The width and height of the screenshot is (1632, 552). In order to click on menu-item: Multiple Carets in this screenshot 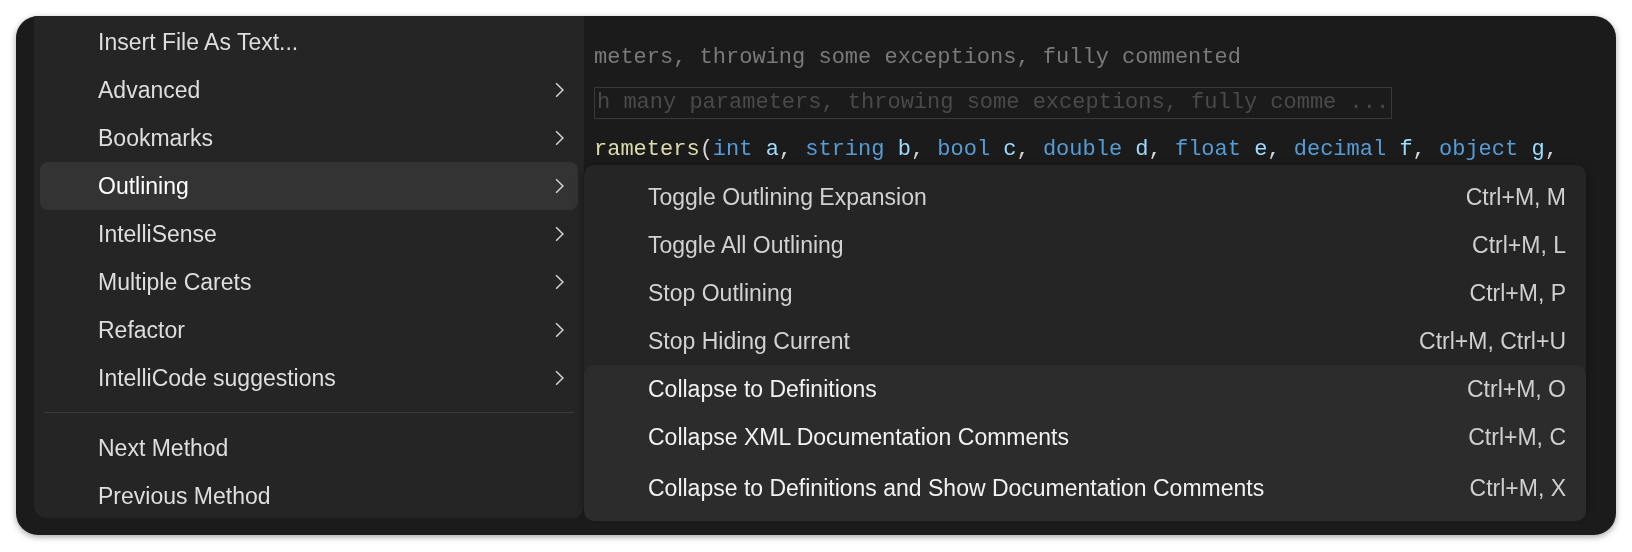, I will do `click(309, 282)`.